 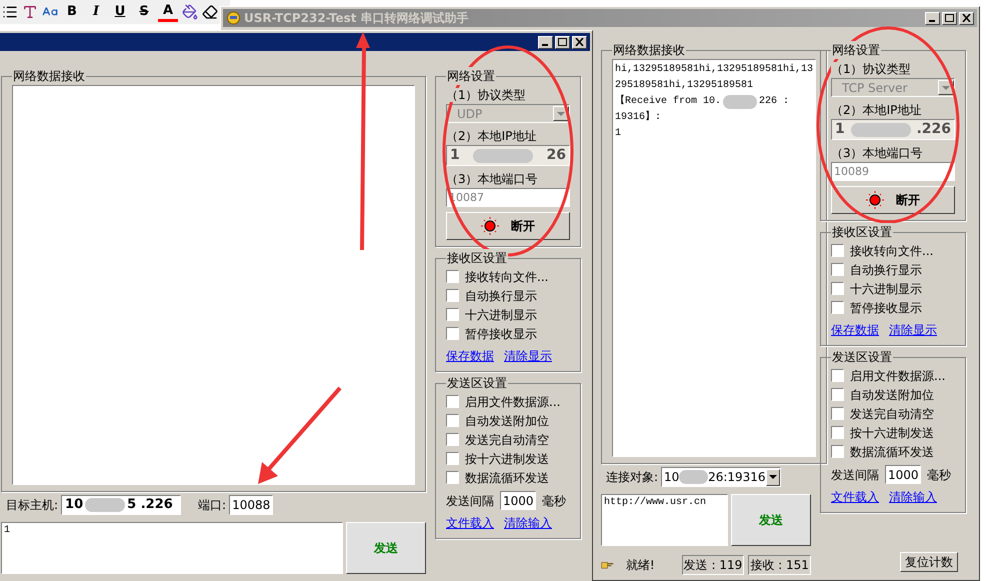 I want to click on receive-area: hi,13295189581hi,13295189581hi,13 295189581hi,13295189581 【Receive from 10. 226 : 19316】: 1, so click(x=714, y=258).